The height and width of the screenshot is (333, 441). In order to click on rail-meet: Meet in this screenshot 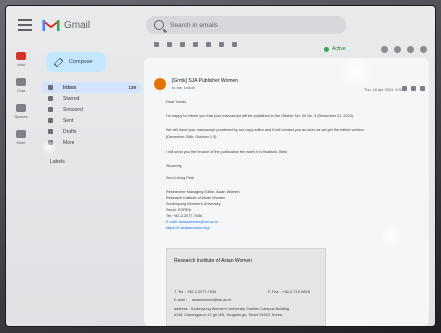, I will do `click(21, 137)`.